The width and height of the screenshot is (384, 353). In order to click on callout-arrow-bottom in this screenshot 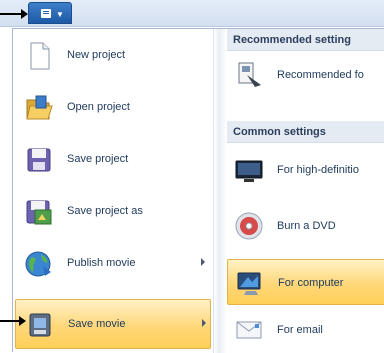, I will do `click(13, 321)`.